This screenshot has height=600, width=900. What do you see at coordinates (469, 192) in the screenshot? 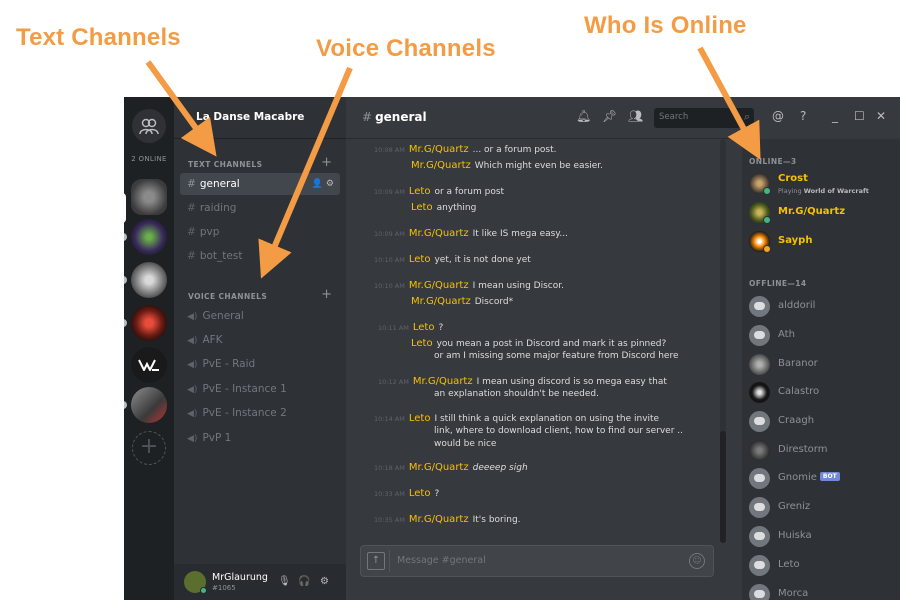
I see `message-text: or a forum post` at bounding box center [469, 192].